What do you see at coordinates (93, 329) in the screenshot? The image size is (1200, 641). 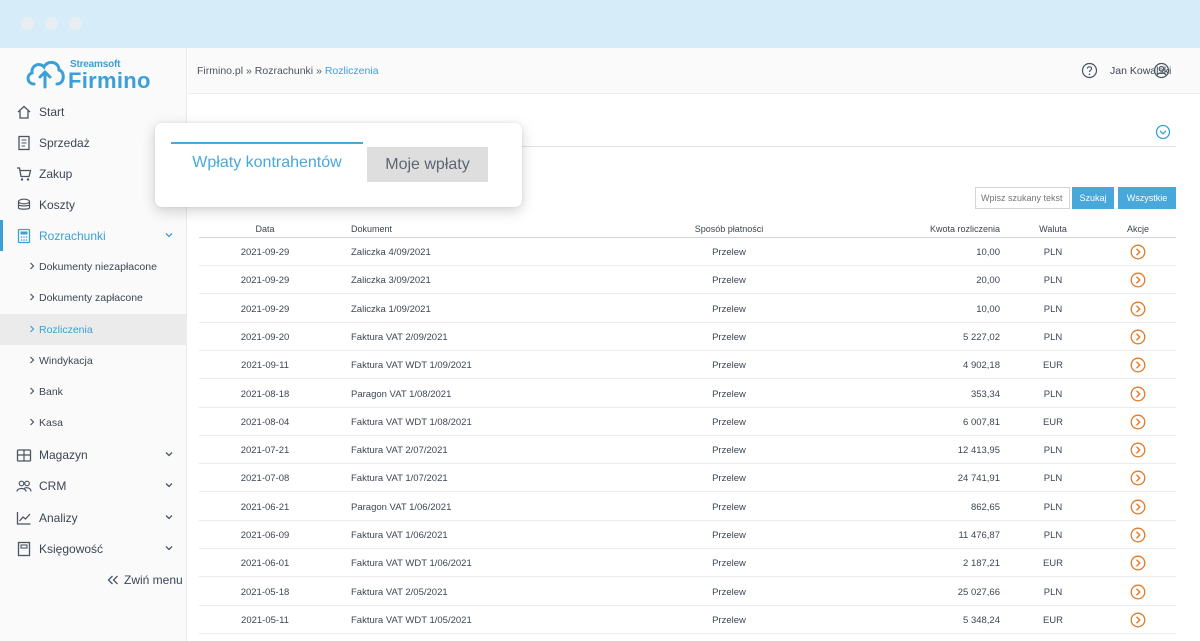 I see `sidebar-subitem-rozliczenia: Rozliczenia` at bounding box center [93, 329].